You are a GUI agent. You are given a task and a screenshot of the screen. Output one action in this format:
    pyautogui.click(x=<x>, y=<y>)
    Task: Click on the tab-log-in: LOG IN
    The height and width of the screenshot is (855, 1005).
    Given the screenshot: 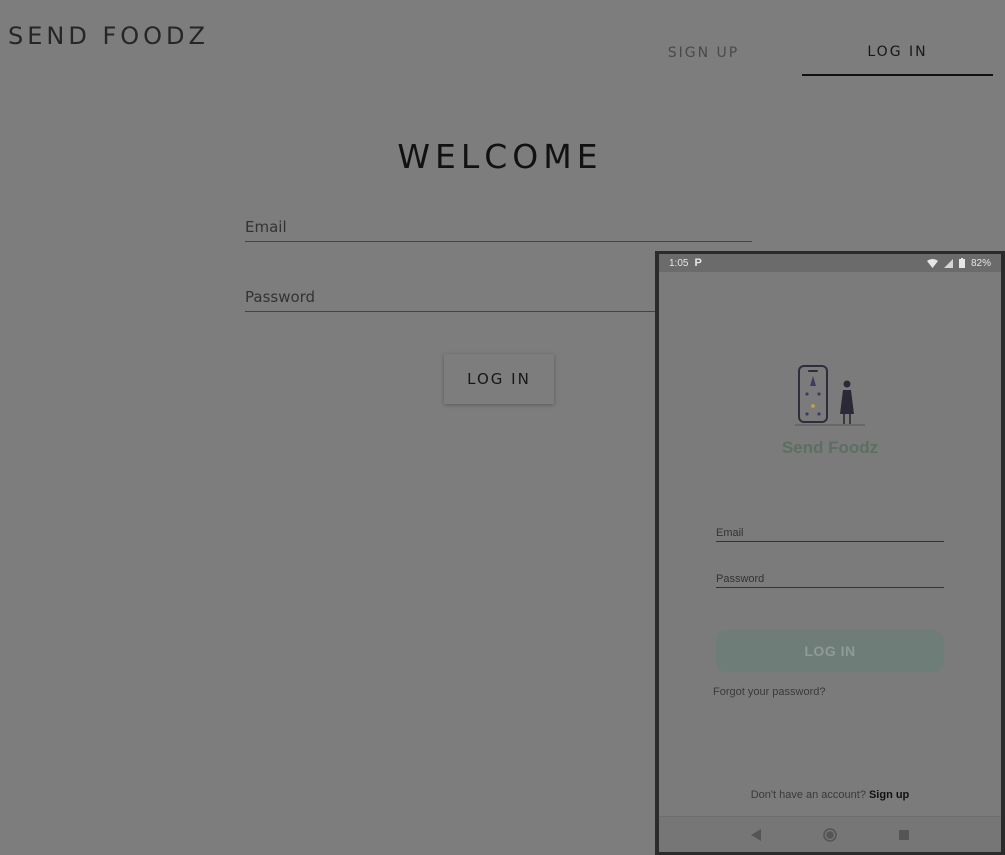 What is the action you would take?
    pyautogui.click(x=897, y=53)
    